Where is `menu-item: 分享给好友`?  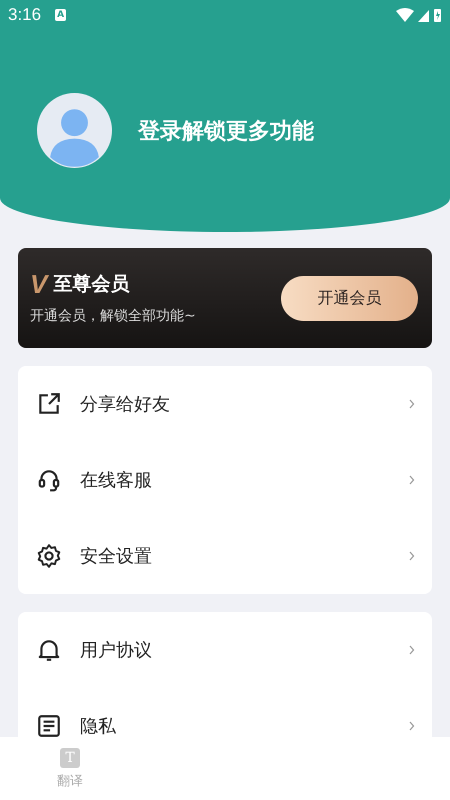
menu-item: 分享给好友 is located at coordinates (225, 404).